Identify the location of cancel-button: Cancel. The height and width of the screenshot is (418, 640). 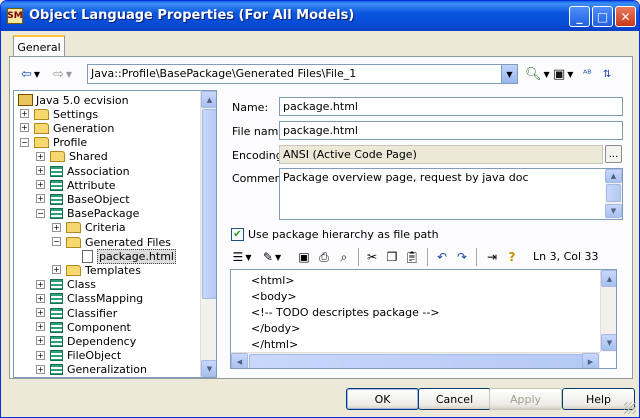
(454, 399).